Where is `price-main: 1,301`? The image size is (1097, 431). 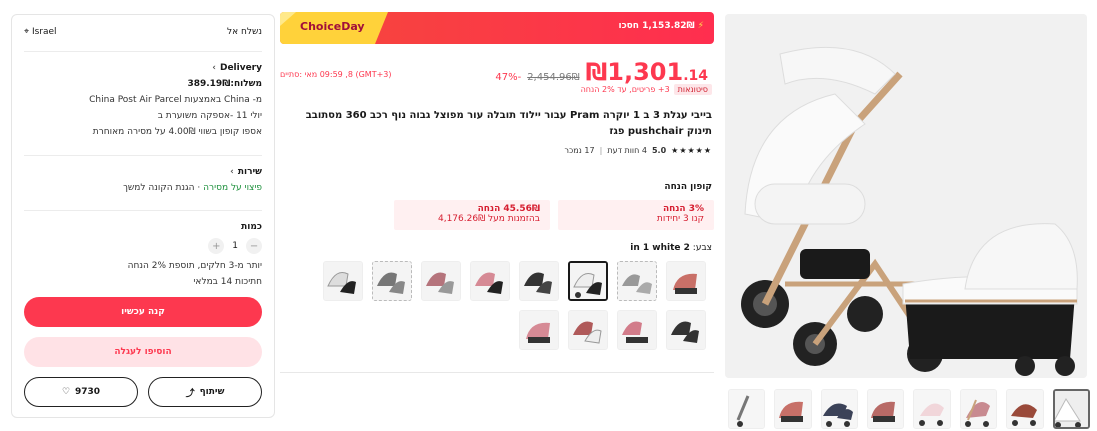
price-main: 1,301 is located at coordinates (645, 72).